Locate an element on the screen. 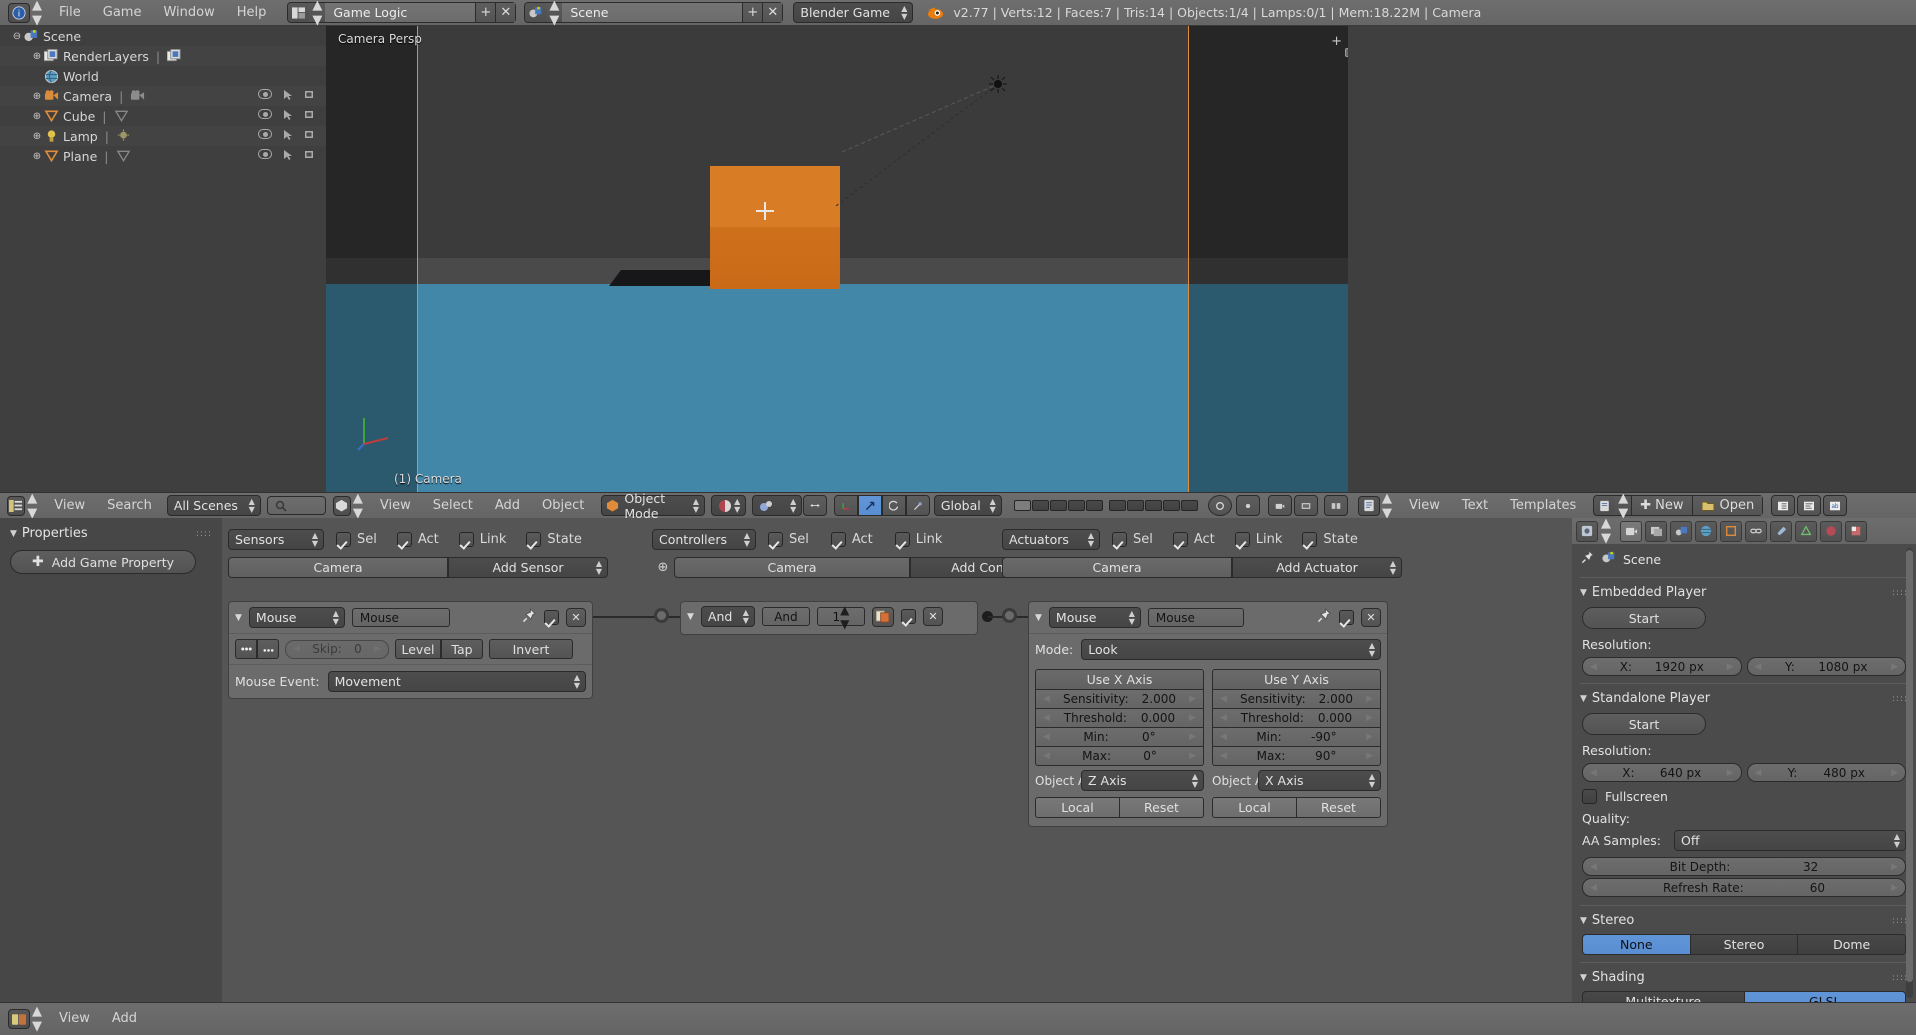  layer-buttons is located at coordinates (1105, 505).